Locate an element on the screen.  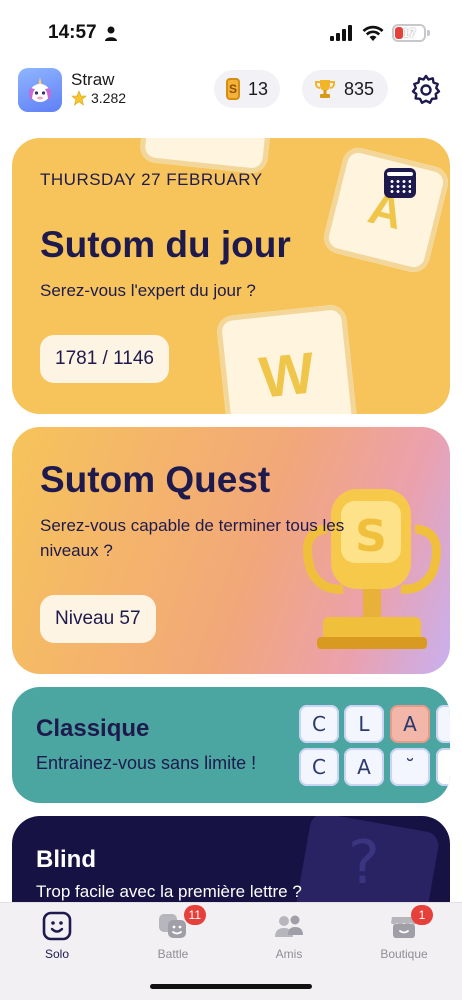
daily-progress-badge: 1781 / 1146 is located at coordinates (104, 359).